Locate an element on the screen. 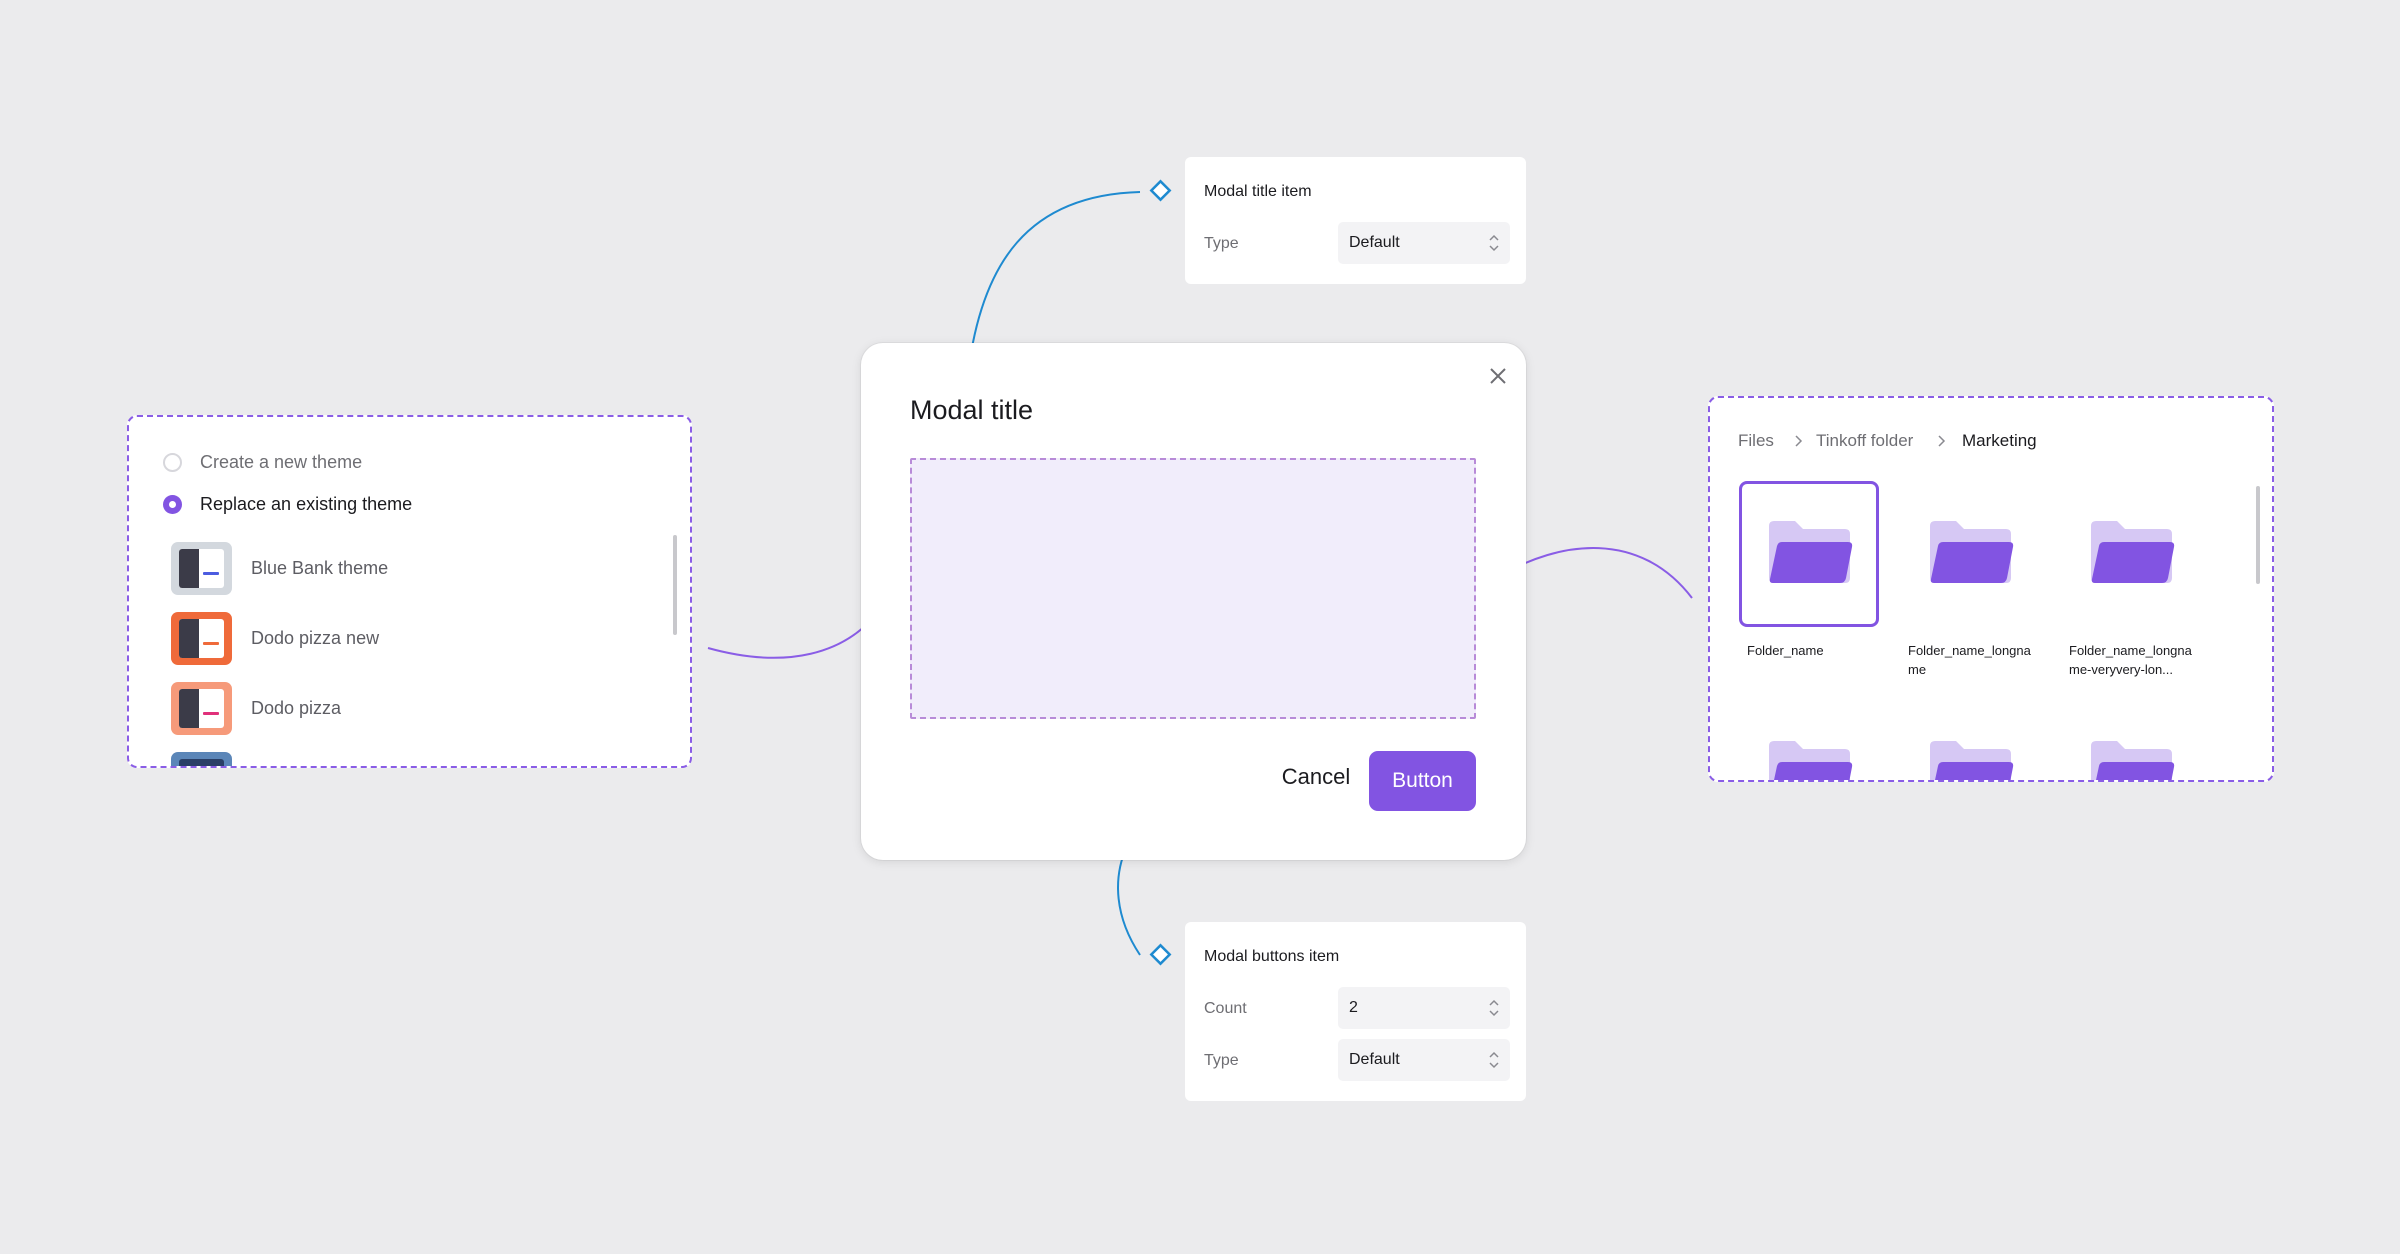  diamond-title is located at coordinates (1160, 190).